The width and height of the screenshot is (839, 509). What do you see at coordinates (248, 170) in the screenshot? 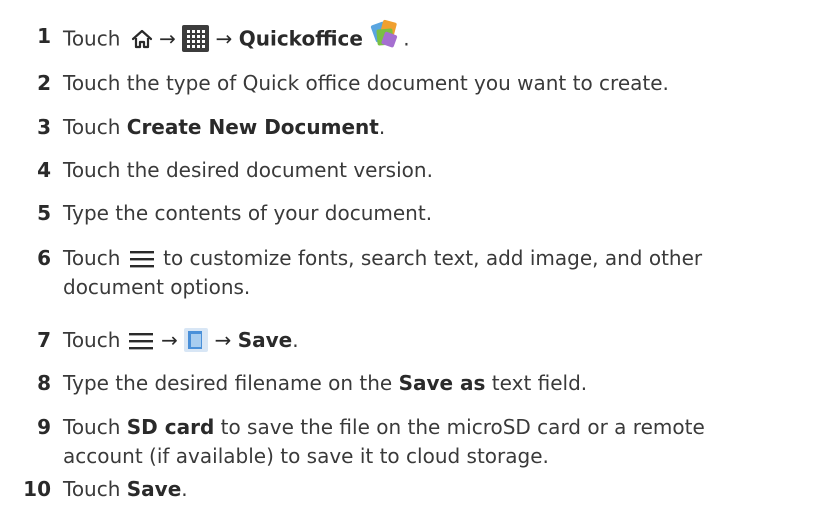
I see `step-text: Touch the desired document version.` at bounding box center [248, 170].